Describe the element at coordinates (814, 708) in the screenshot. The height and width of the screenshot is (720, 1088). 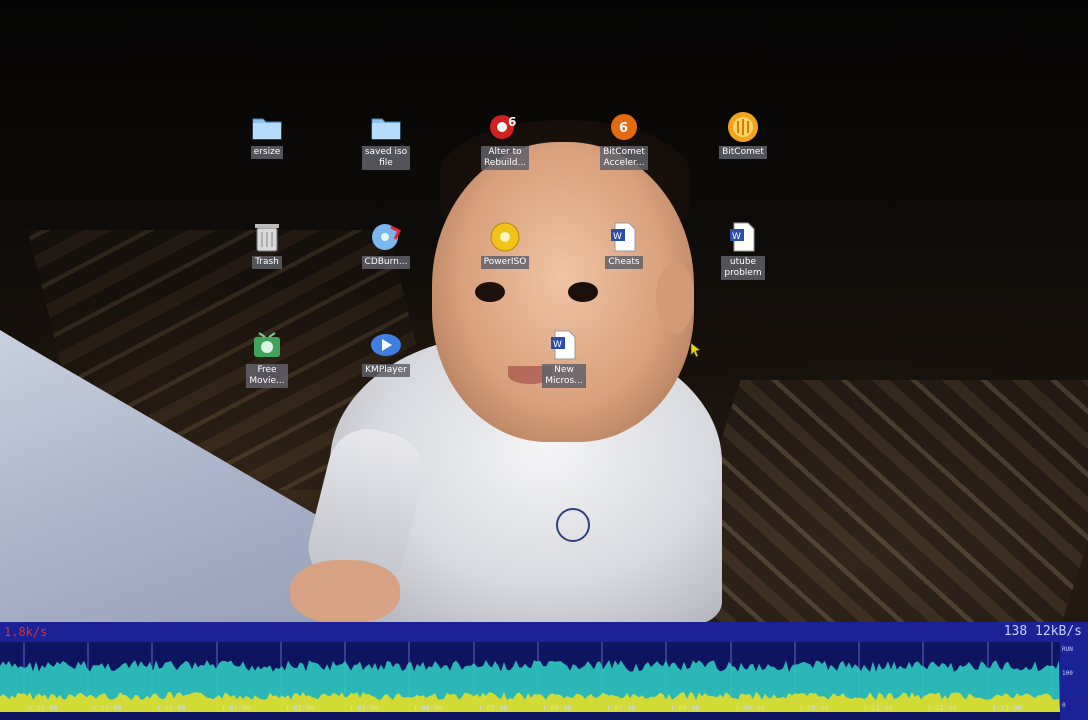
I see `time-tick-label: 1:10:00` at that location.